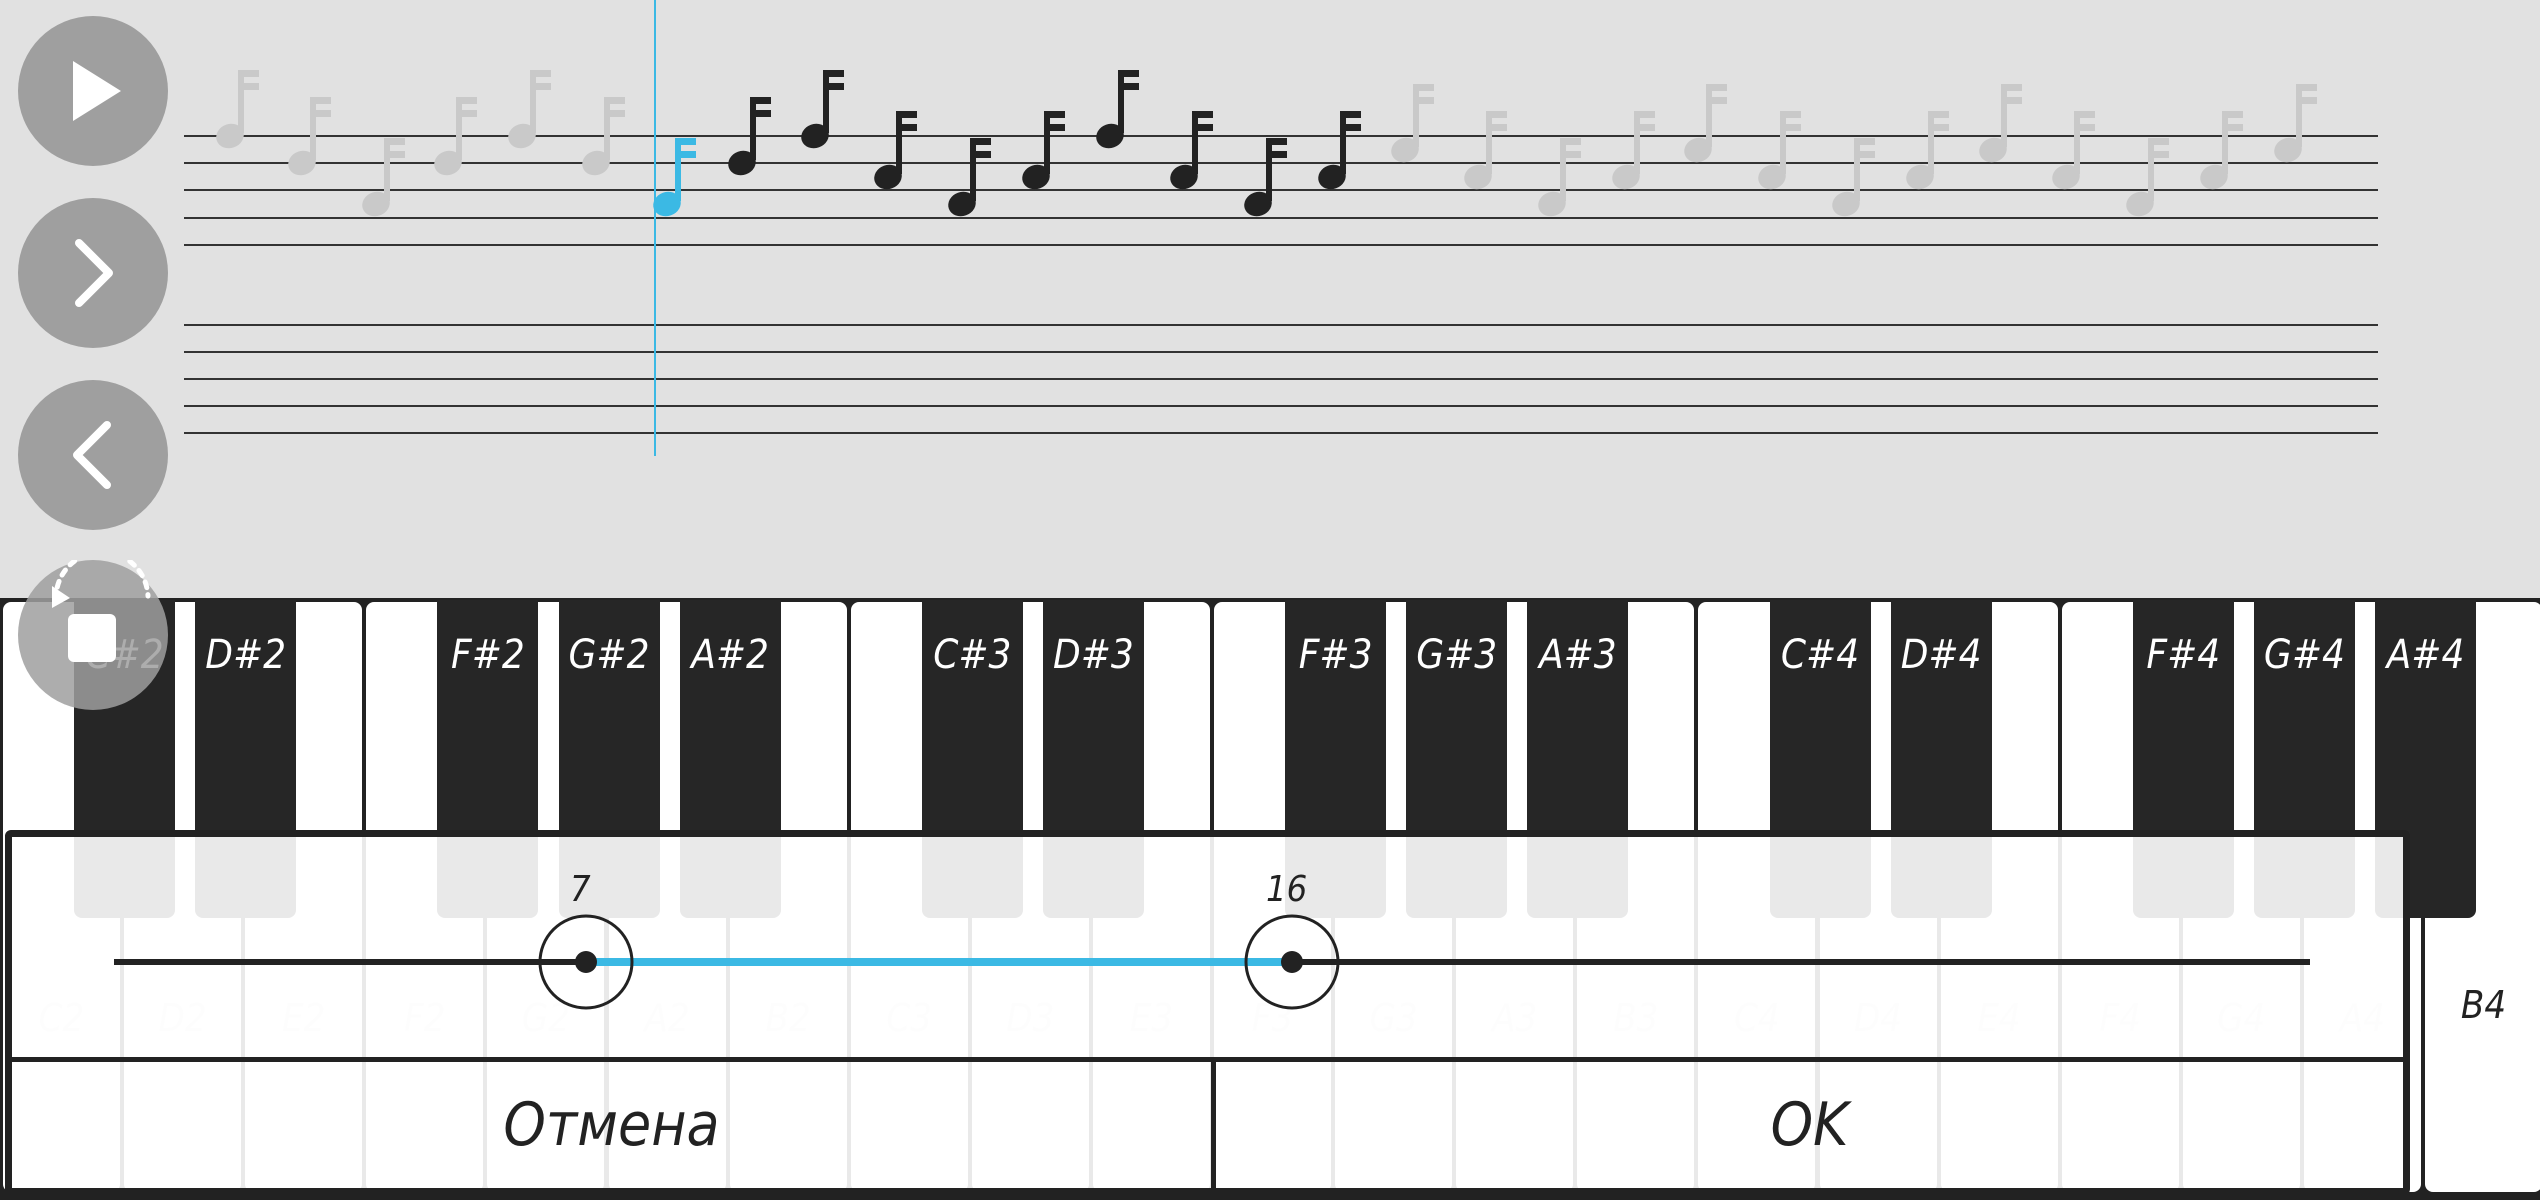  I want to click on black-key-label: F#3, so click(1335, 655).